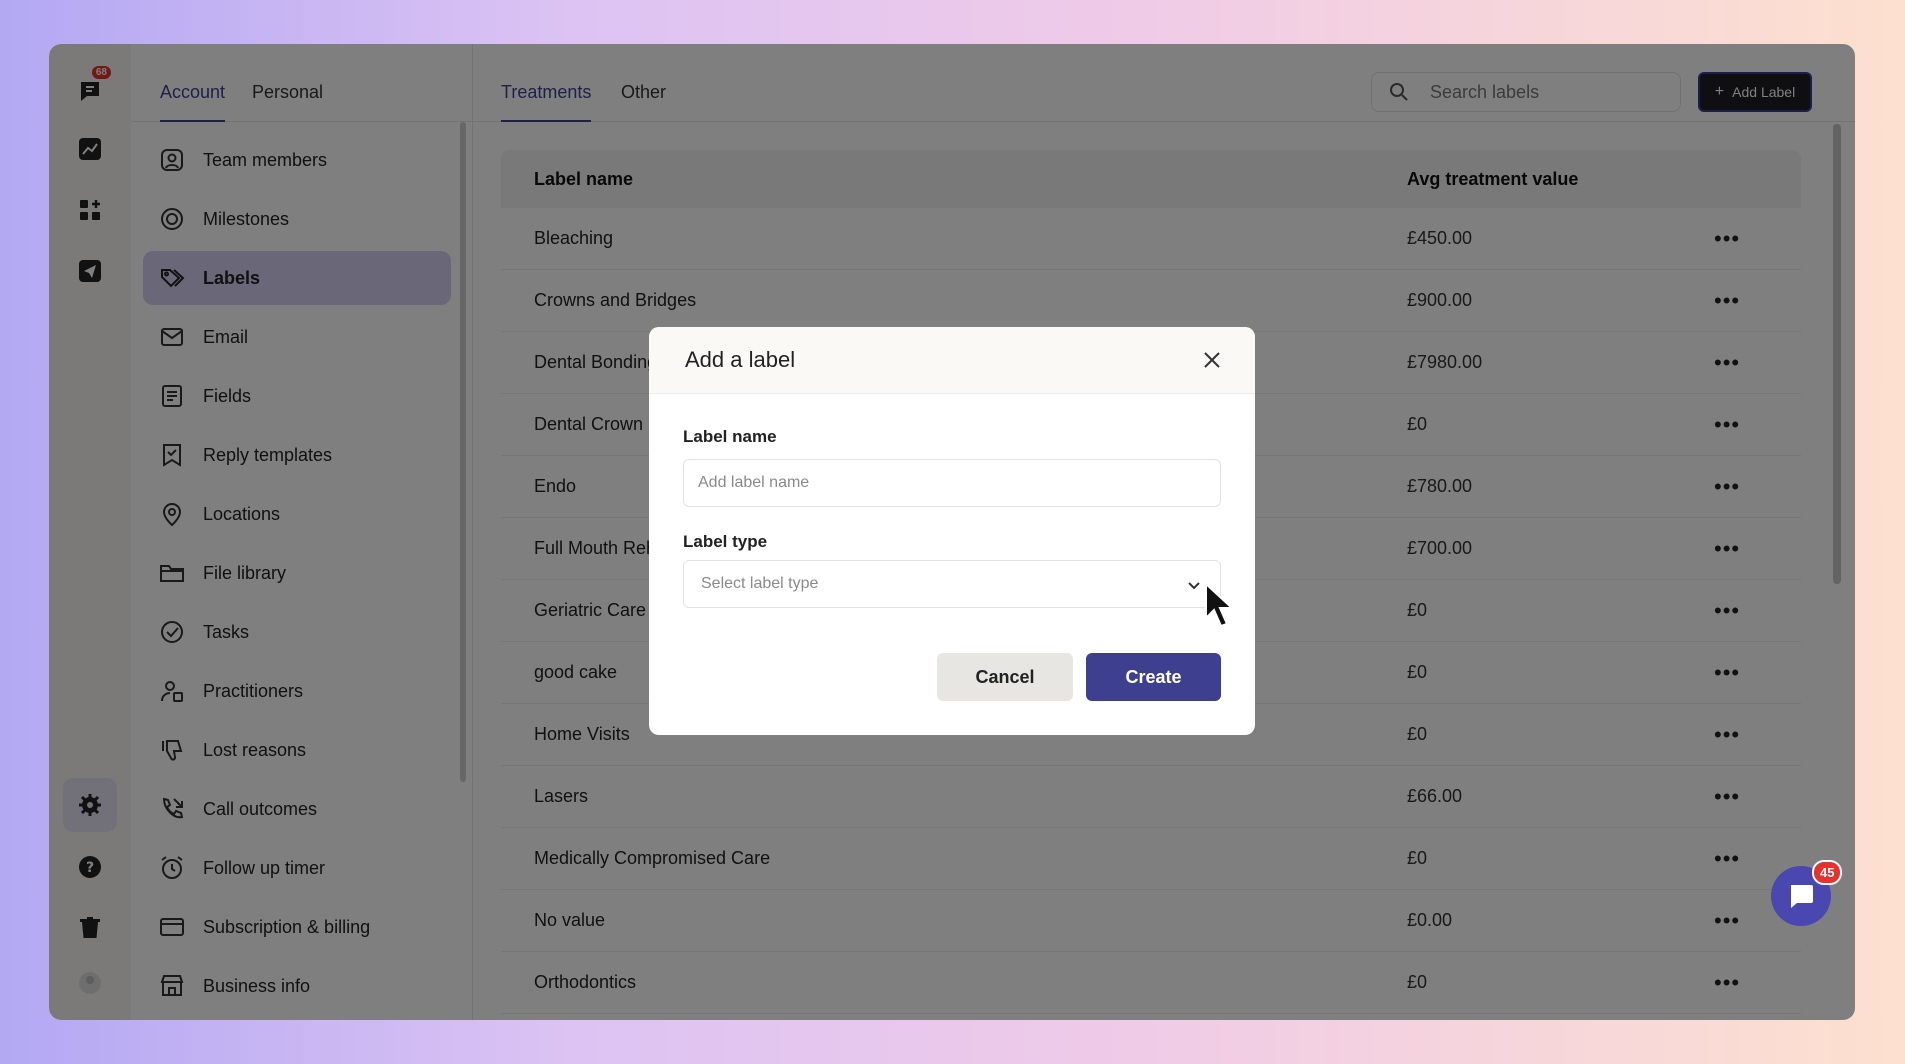 This screenshot has width=1905, height=1064. What do you see at coordinates (952, 584) in the screenshot?
I see `label-type-select: Select label type` at bounding box center [952, 584].